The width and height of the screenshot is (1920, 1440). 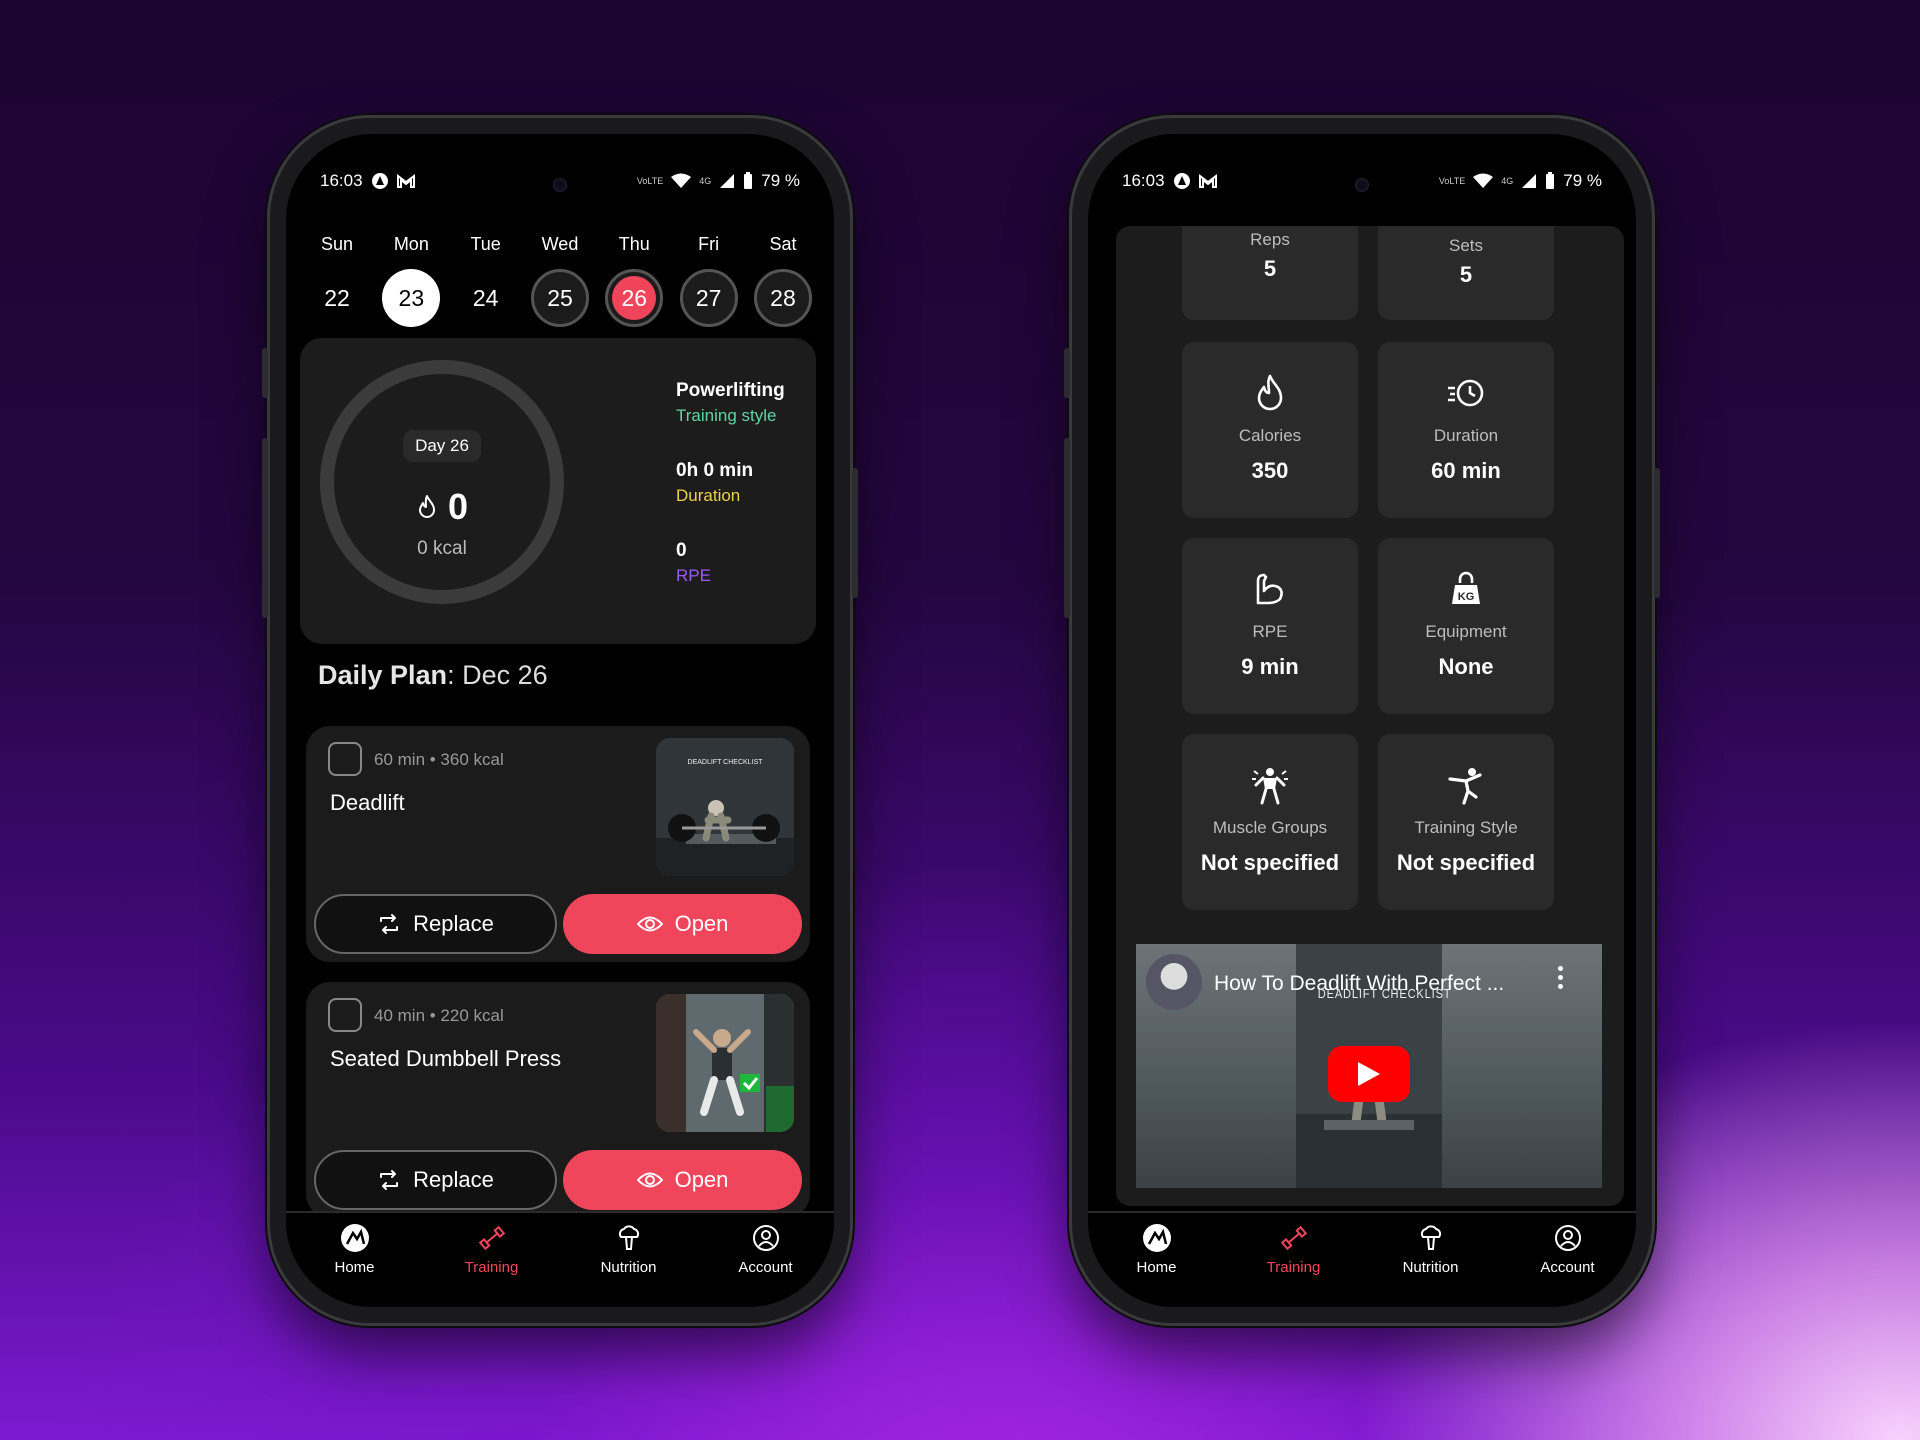 What do you see at coordinates (354, 1267) in the screenshot?
I see `nav-home-label: Home` at bounding box center [354, 1267].